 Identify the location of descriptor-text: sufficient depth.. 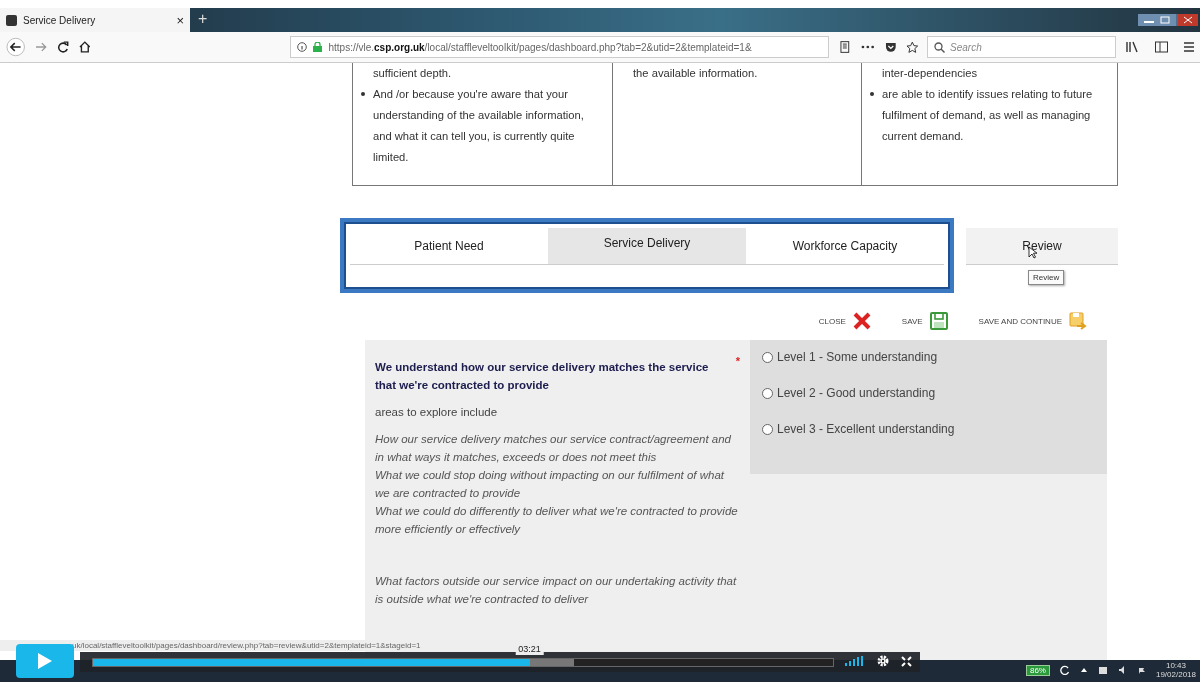
(412, 73).